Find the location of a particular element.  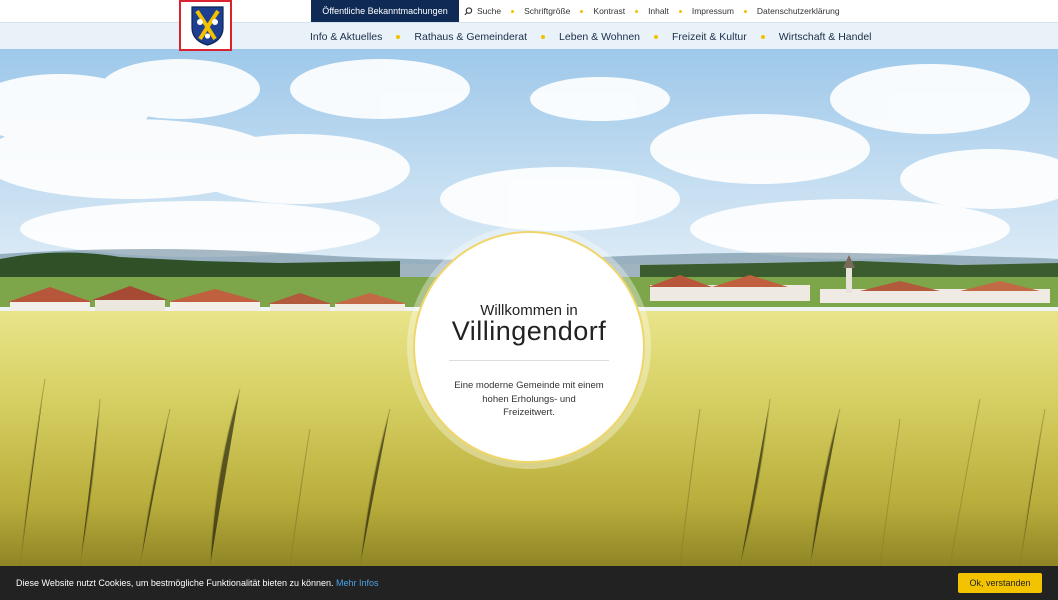

tagline-line-2: hohen Erholungs- und is located at coordinates (529, 399).